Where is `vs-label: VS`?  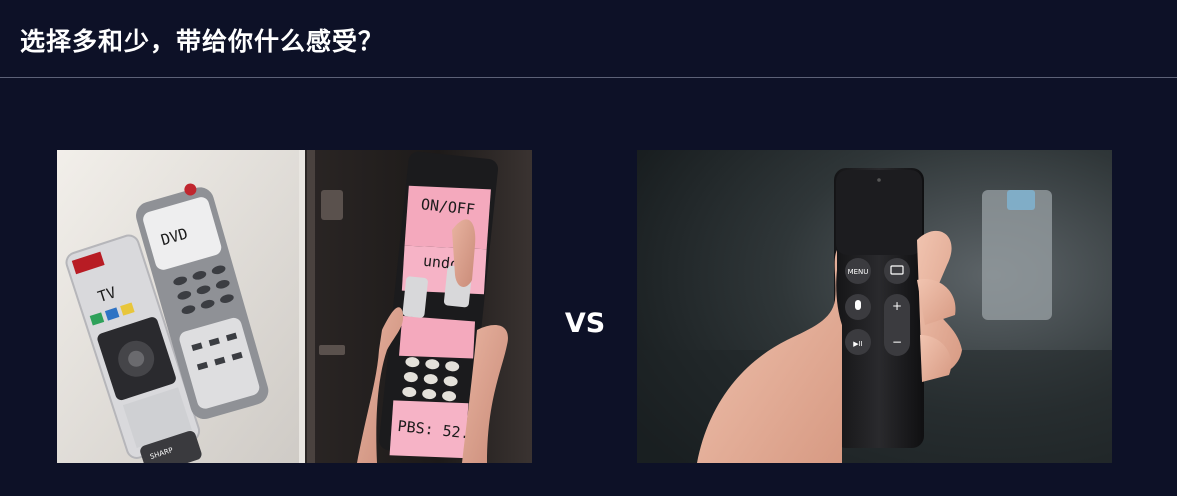 vs-label: VS is located at coordinates (585, 323).